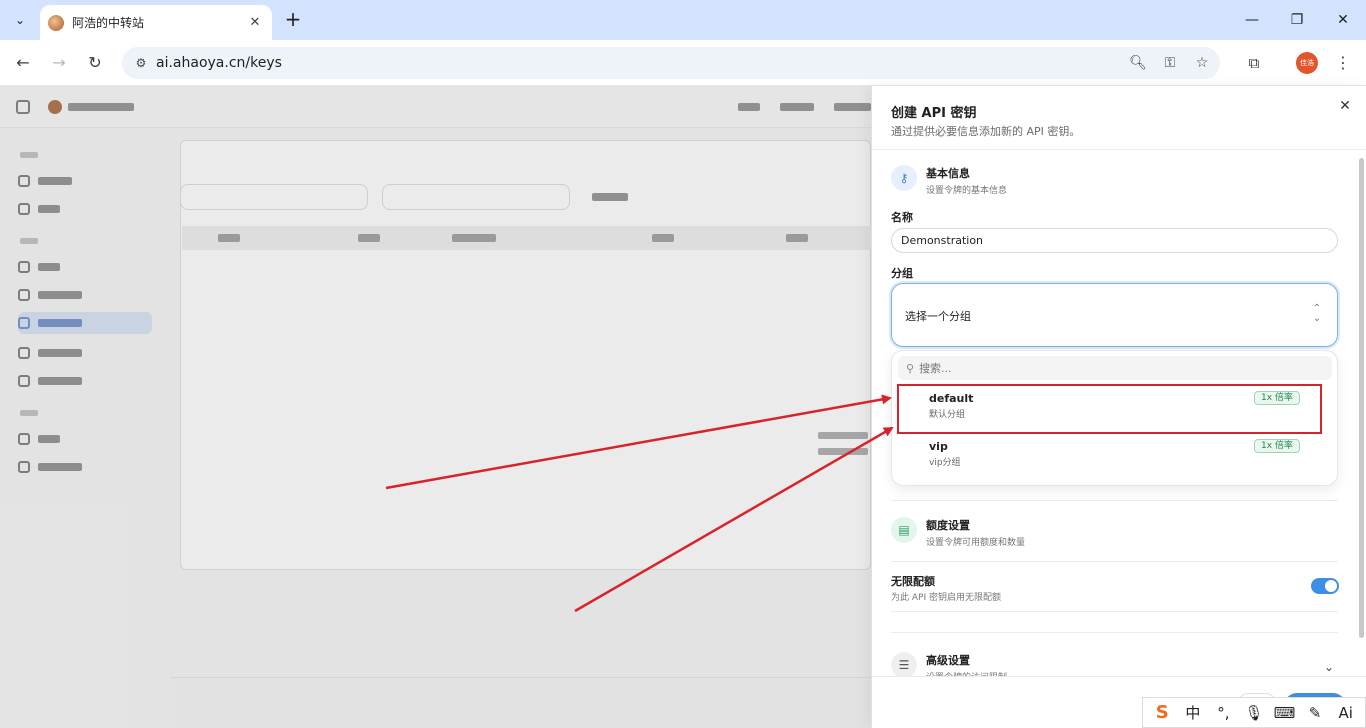  Describe the element at coordinates (1162, 712) in the screenshot. I see `sogou-logo-icon: S` at that location.